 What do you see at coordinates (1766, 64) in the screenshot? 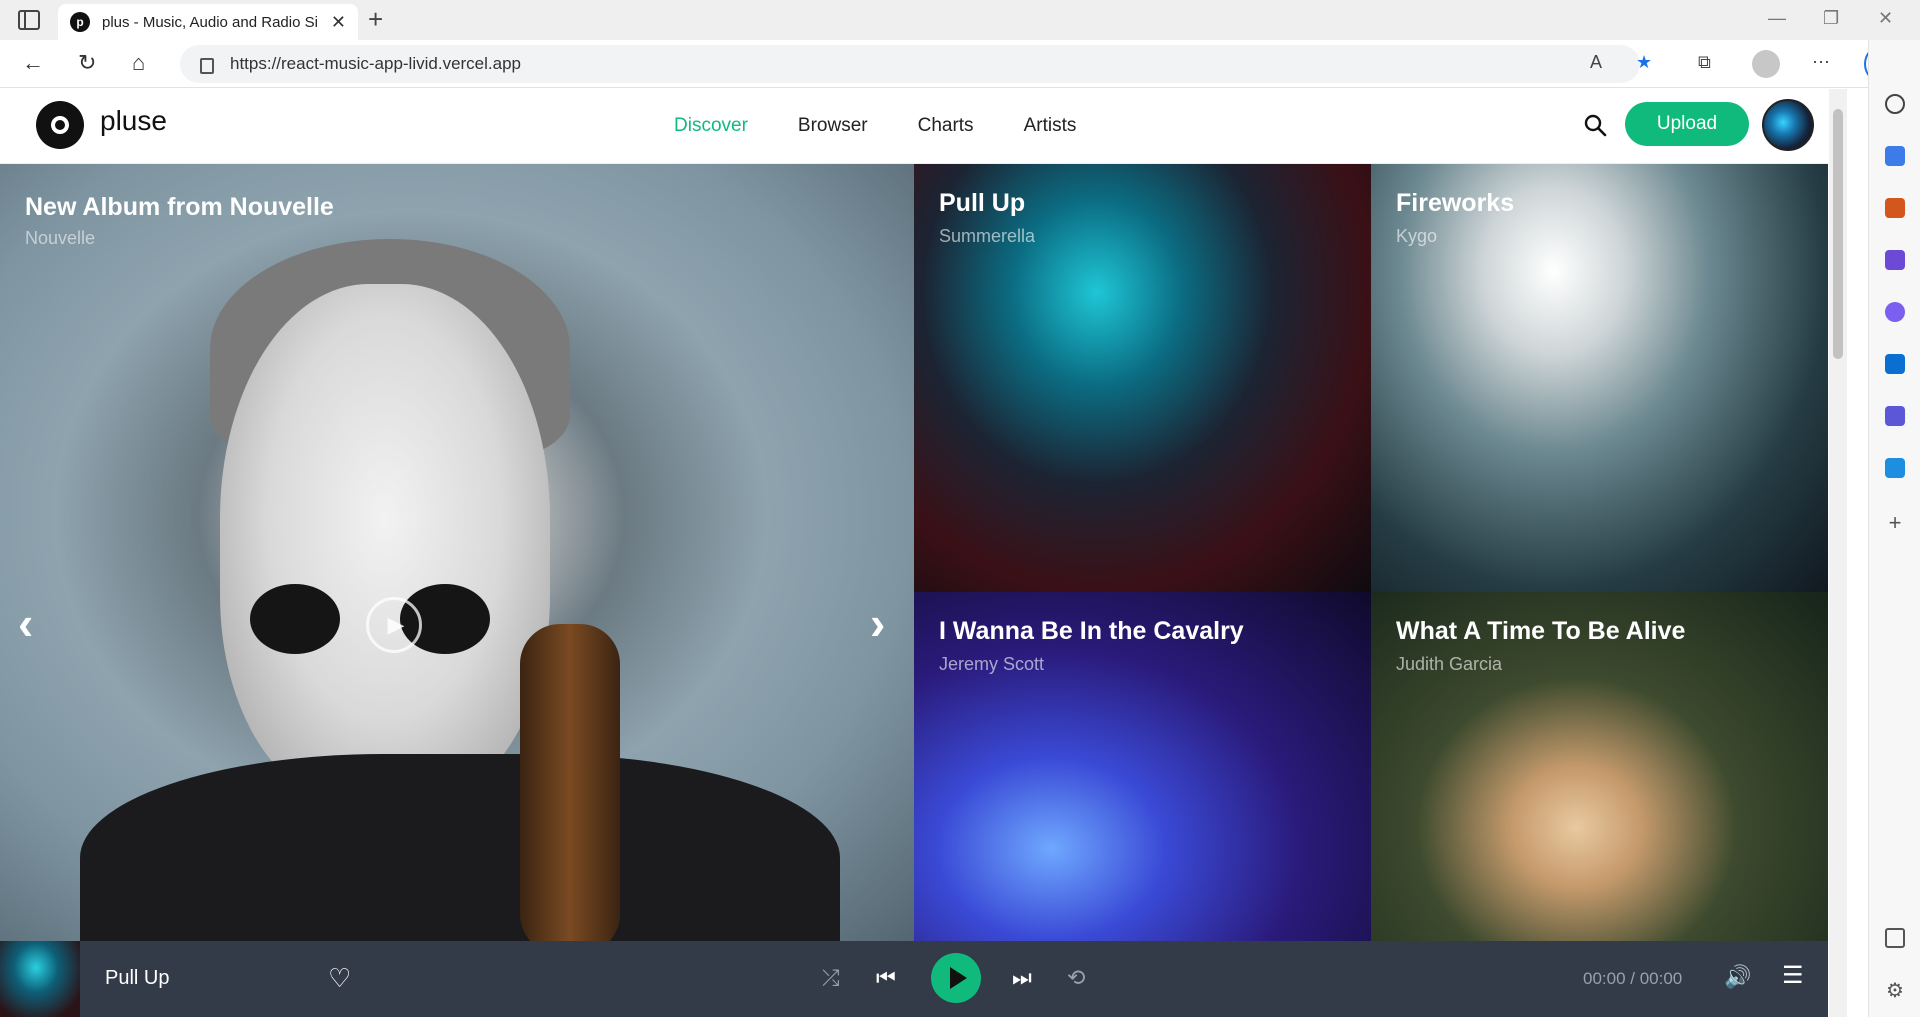
I see `profile-icon` at bounding box center [1766, 64].